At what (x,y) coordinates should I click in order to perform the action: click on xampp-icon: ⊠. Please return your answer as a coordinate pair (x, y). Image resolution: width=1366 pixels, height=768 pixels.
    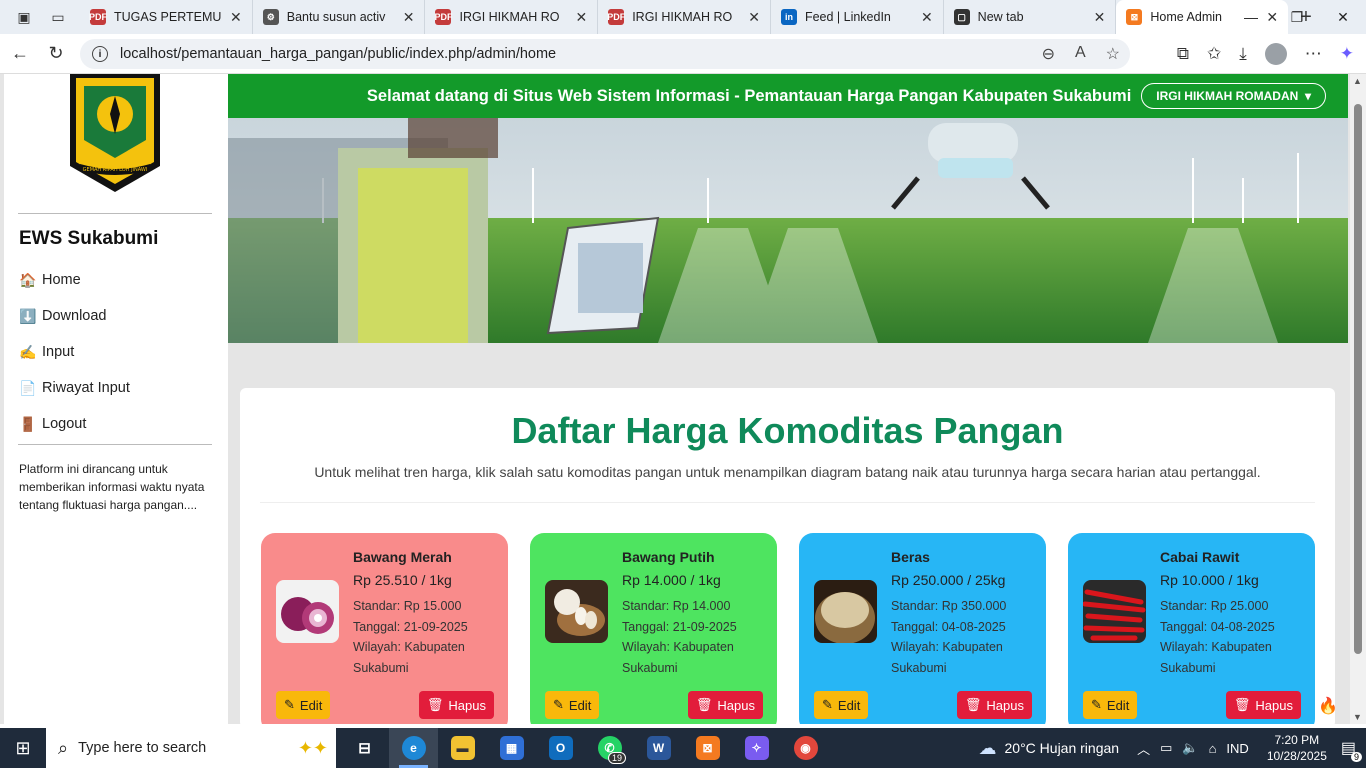
    Looking at the image, I should click on (707, 748).